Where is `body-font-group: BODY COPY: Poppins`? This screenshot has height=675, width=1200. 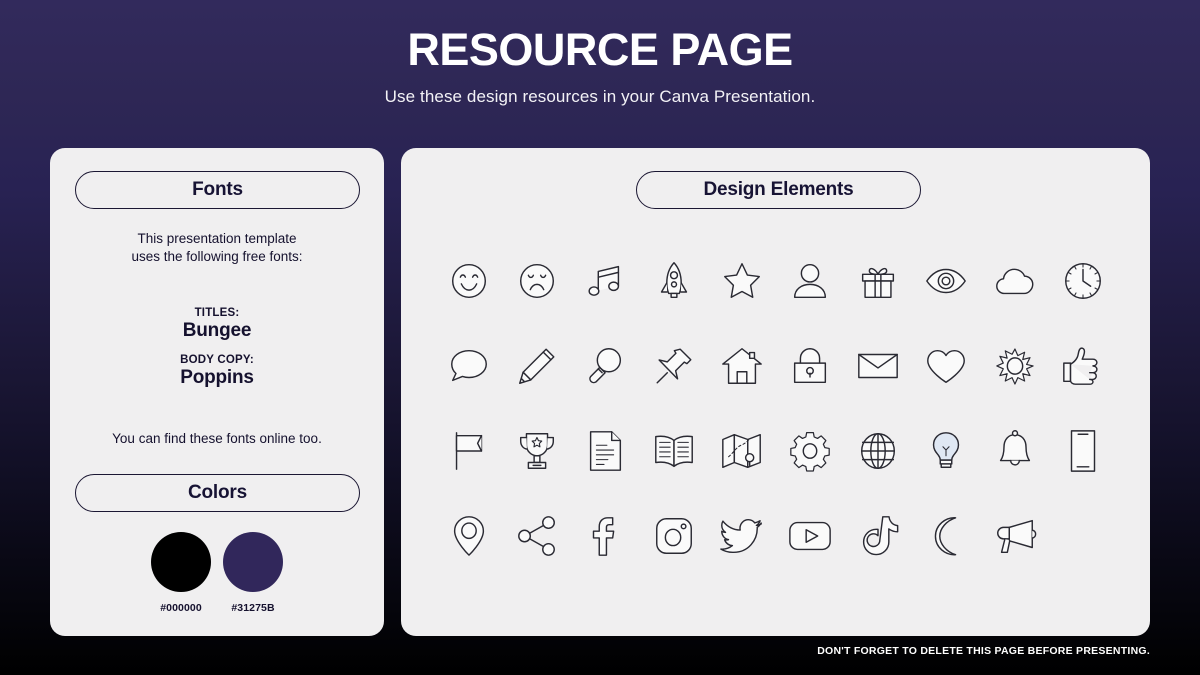
body-font-group: BODY COPY: Poppins is located at coordinates (217, 371).